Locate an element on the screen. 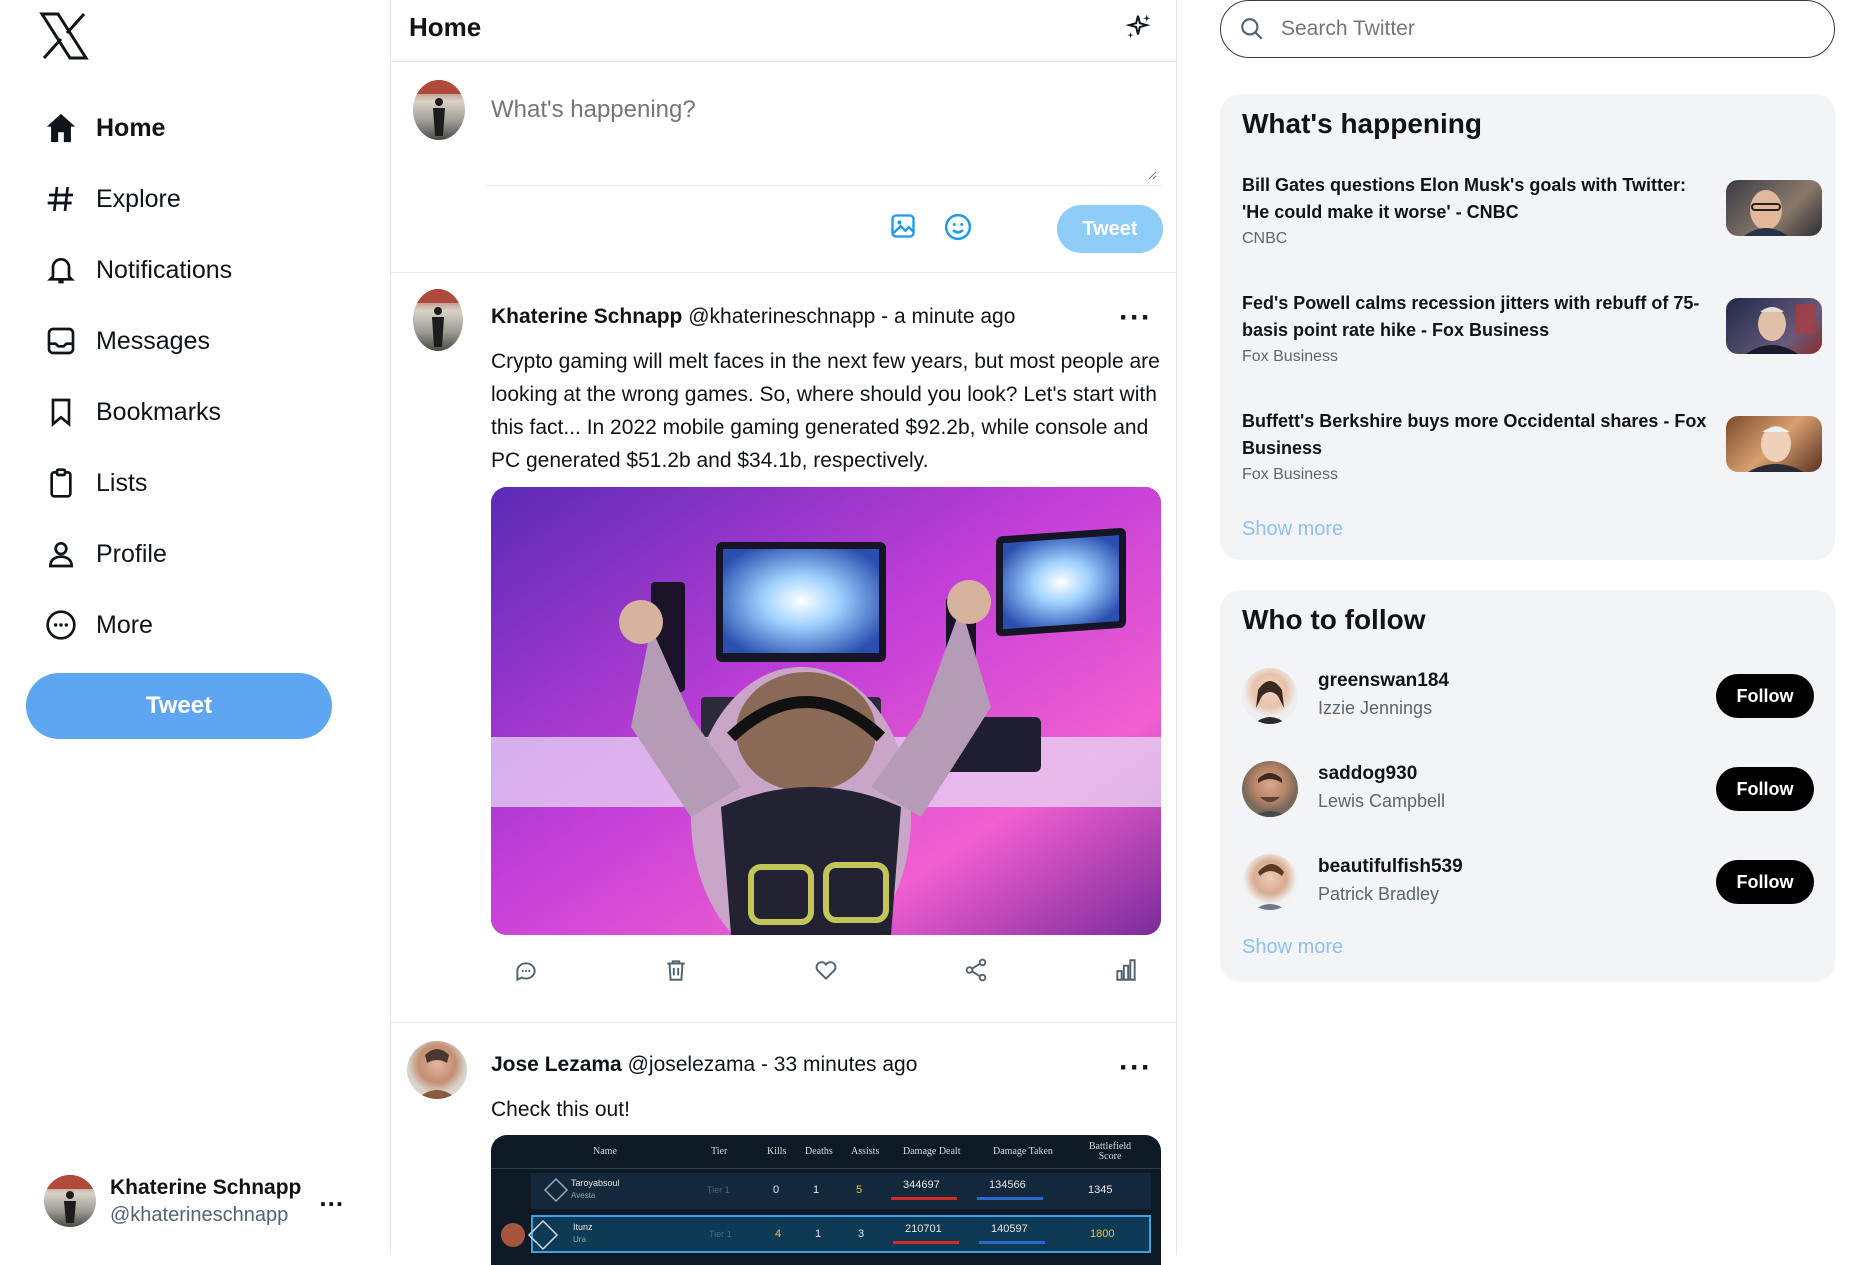 The image size is (1870, 1265). tweet-header: Jose Lezama @joselezama - 33 minutes ago is located at coordinates (704, 1065).